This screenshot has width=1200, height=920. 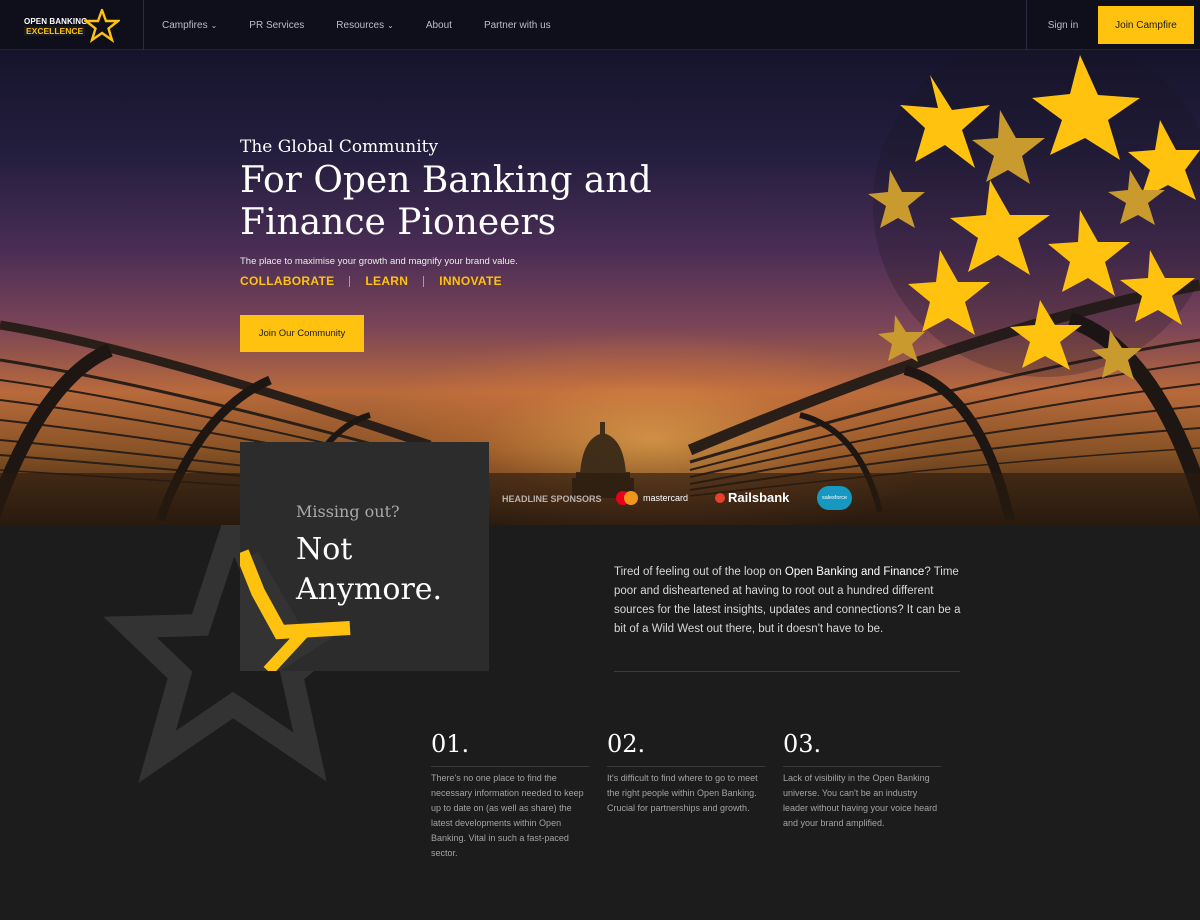 What do you see at coordinates (834, 498) in the screenshot?
I see `salesforce-logo: salesforce` at bounding box center [834, 498].